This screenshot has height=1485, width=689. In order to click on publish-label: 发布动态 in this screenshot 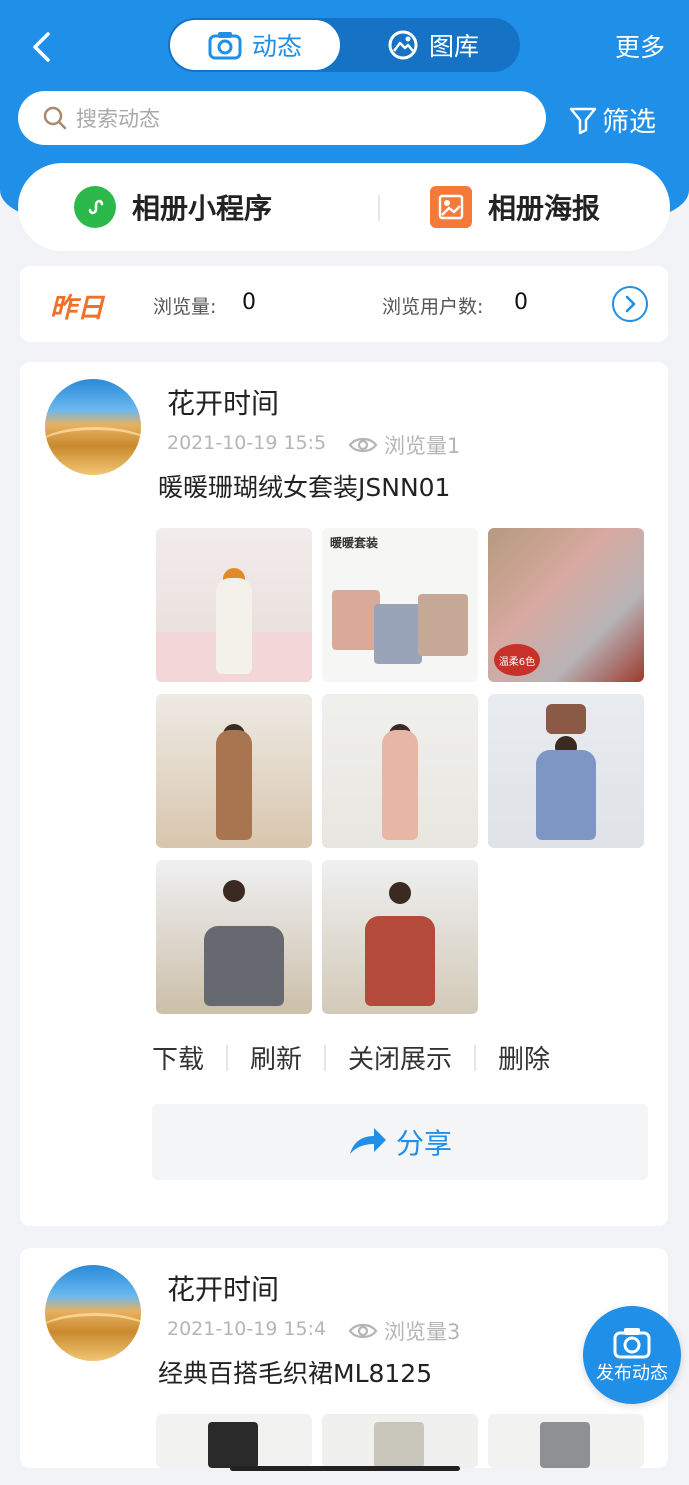, I will do `click(632, 1373)`.